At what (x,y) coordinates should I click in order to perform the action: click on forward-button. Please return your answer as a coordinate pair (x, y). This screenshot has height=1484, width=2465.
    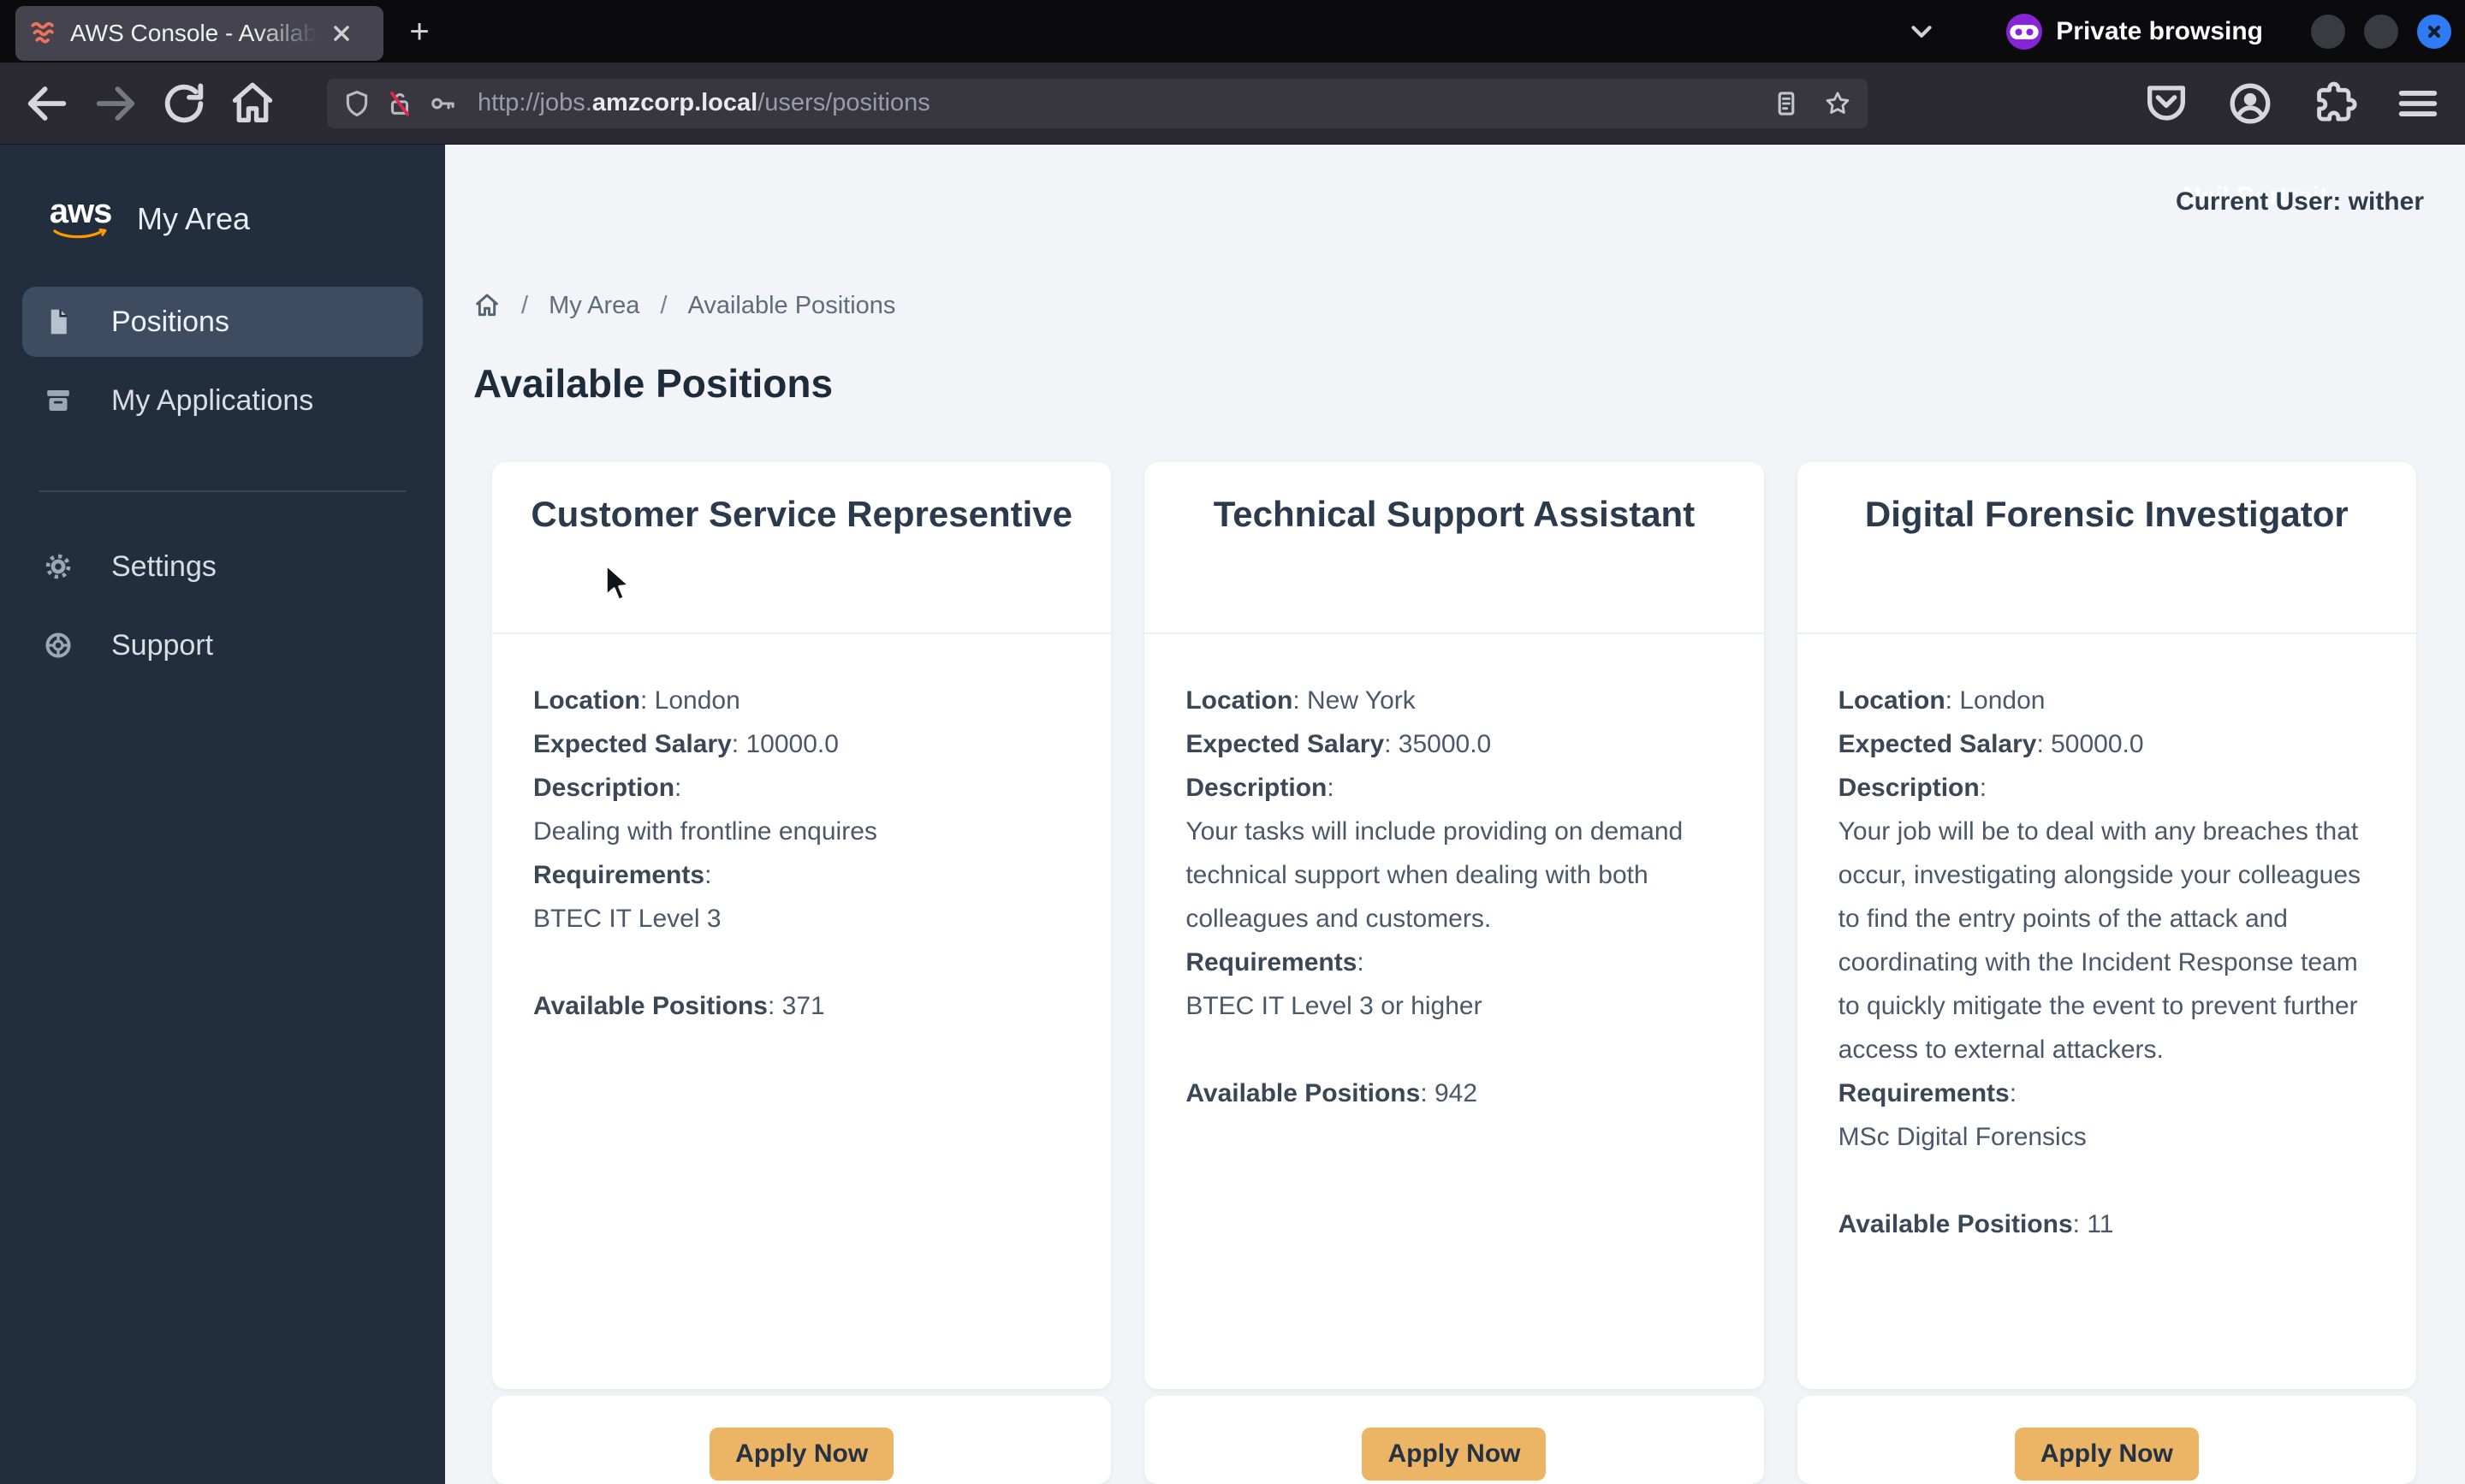
    Looking at the image, I should click on (115, 104).